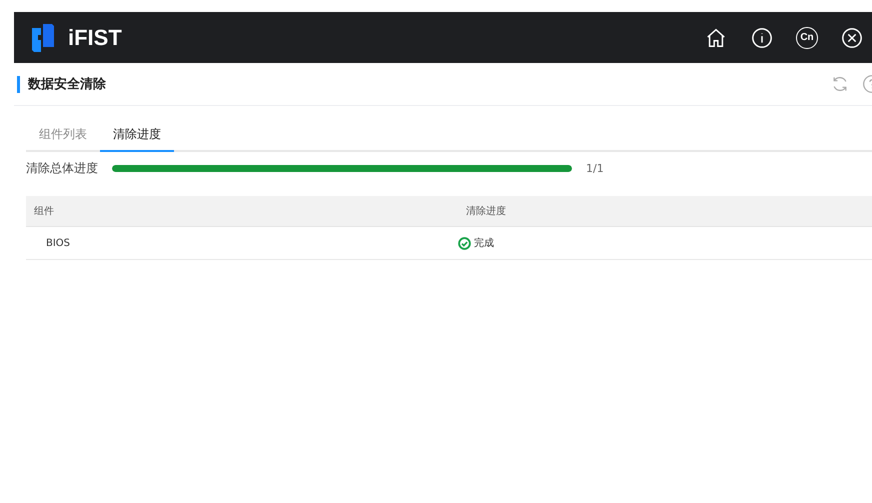 This screenshot has height=503, width=872. Describe the element at coordinates (716, 37) in the screenshot. I see `home-icon` at that location.